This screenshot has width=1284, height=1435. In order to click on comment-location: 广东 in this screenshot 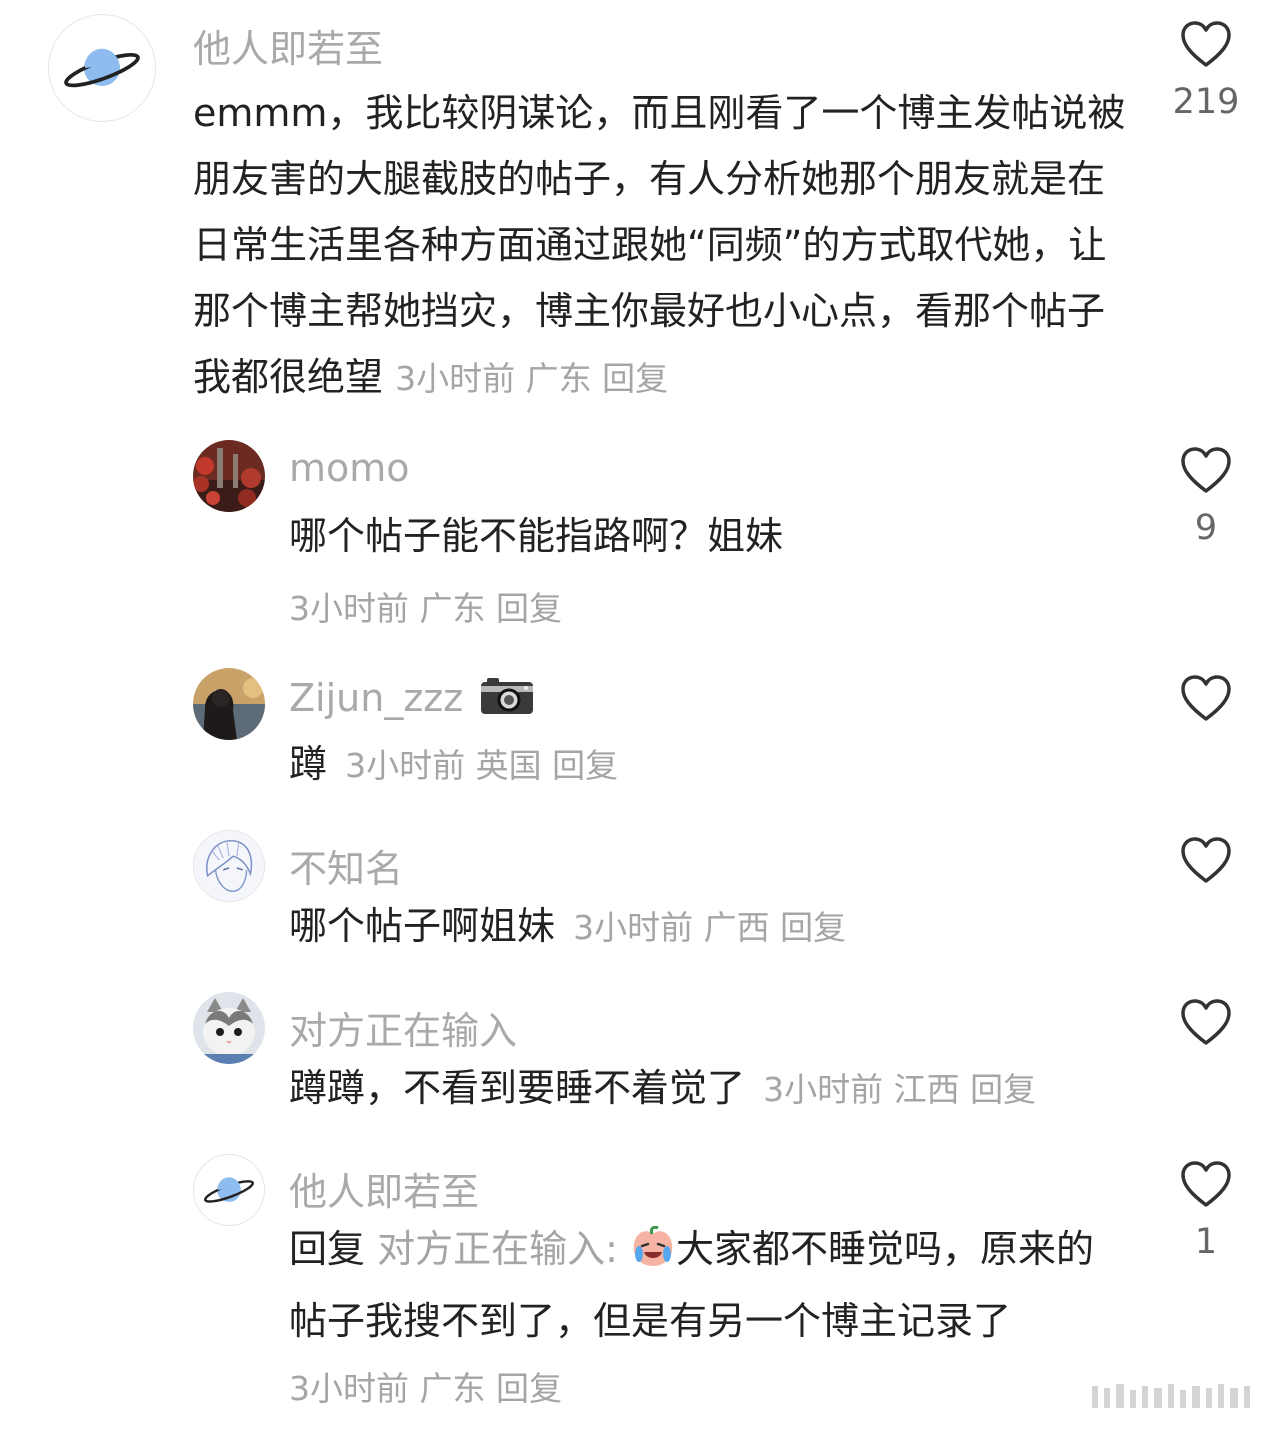, I will do `click(558, 378)`.